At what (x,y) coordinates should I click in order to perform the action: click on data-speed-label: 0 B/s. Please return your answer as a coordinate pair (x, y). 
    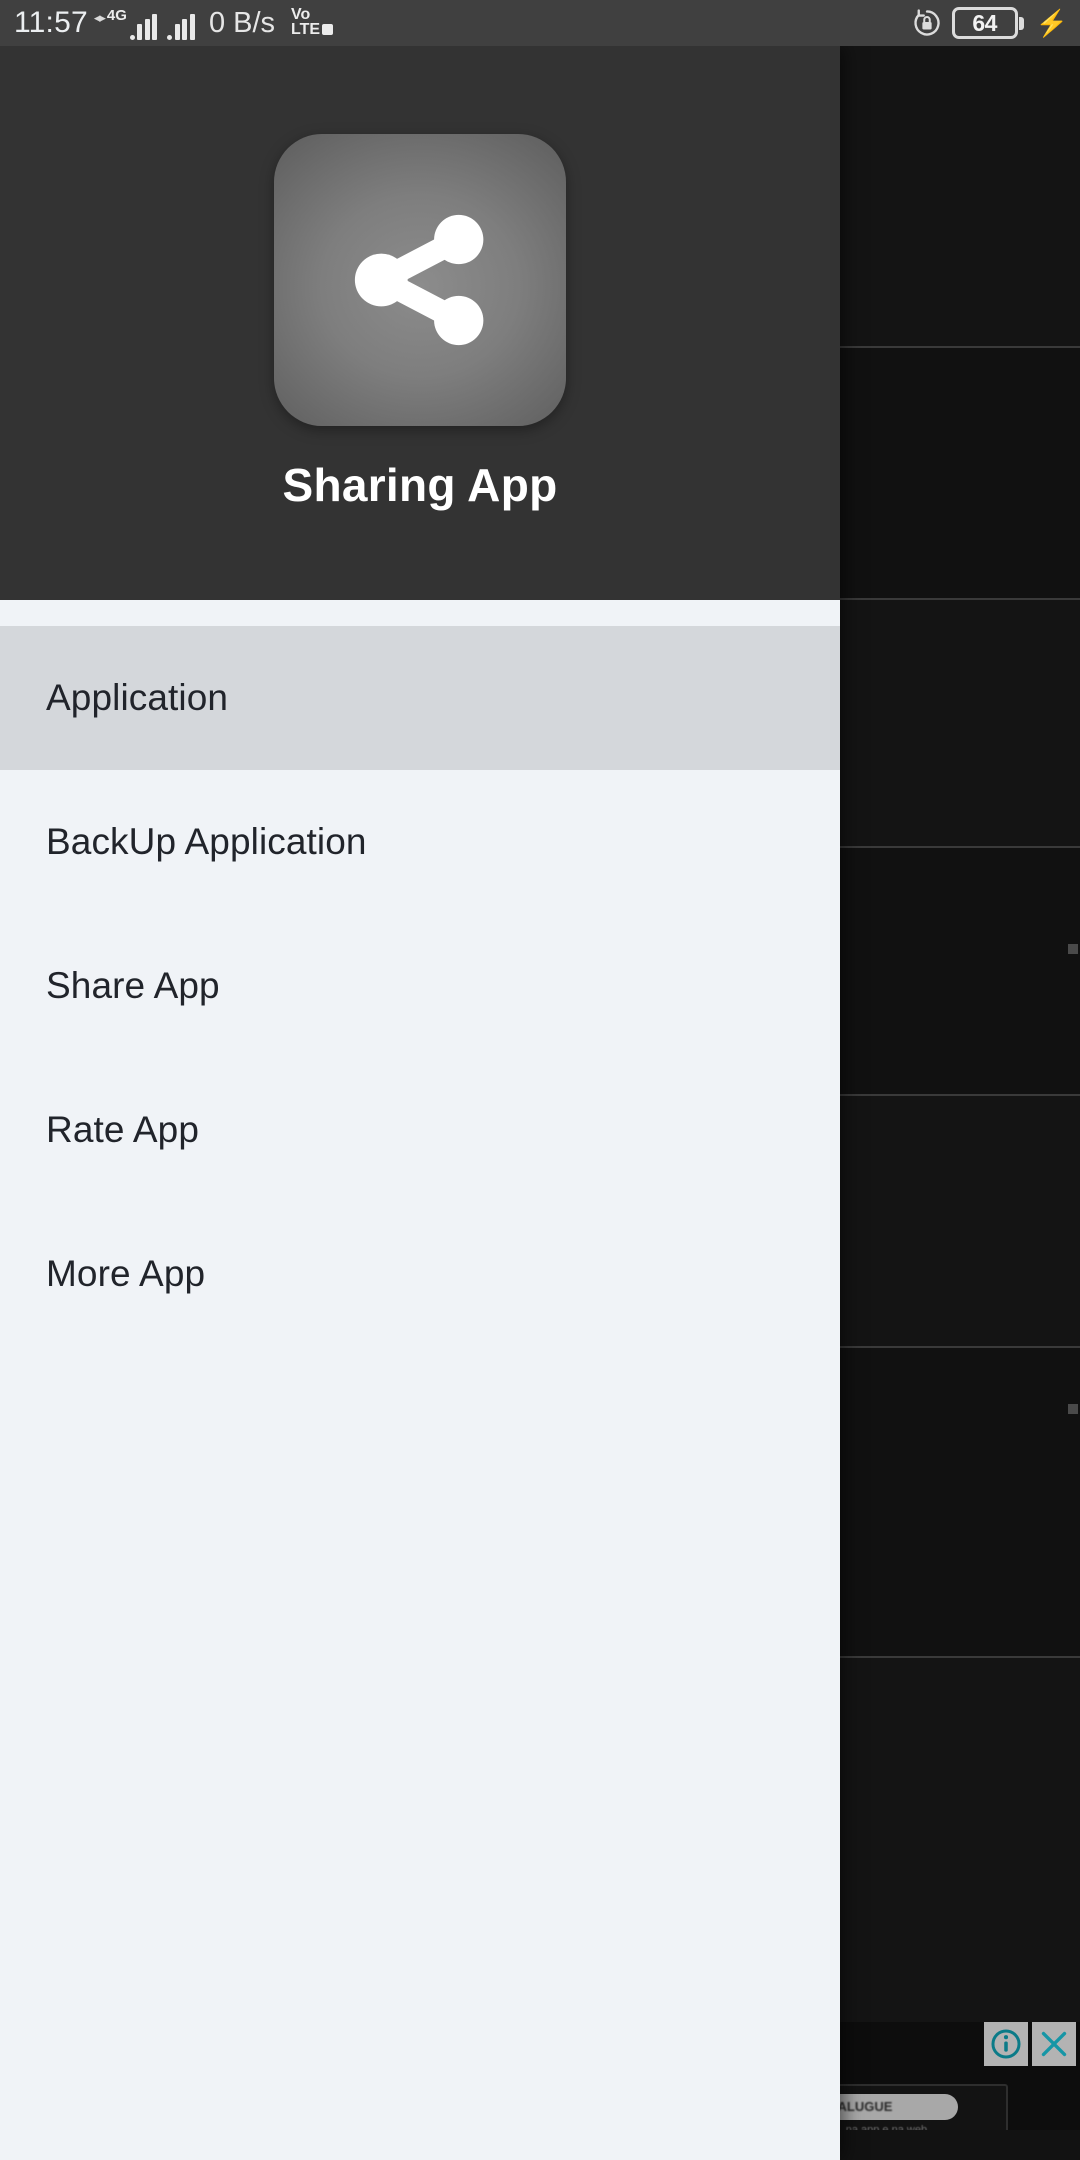
    Looking at the image, I should click on (242, 22).